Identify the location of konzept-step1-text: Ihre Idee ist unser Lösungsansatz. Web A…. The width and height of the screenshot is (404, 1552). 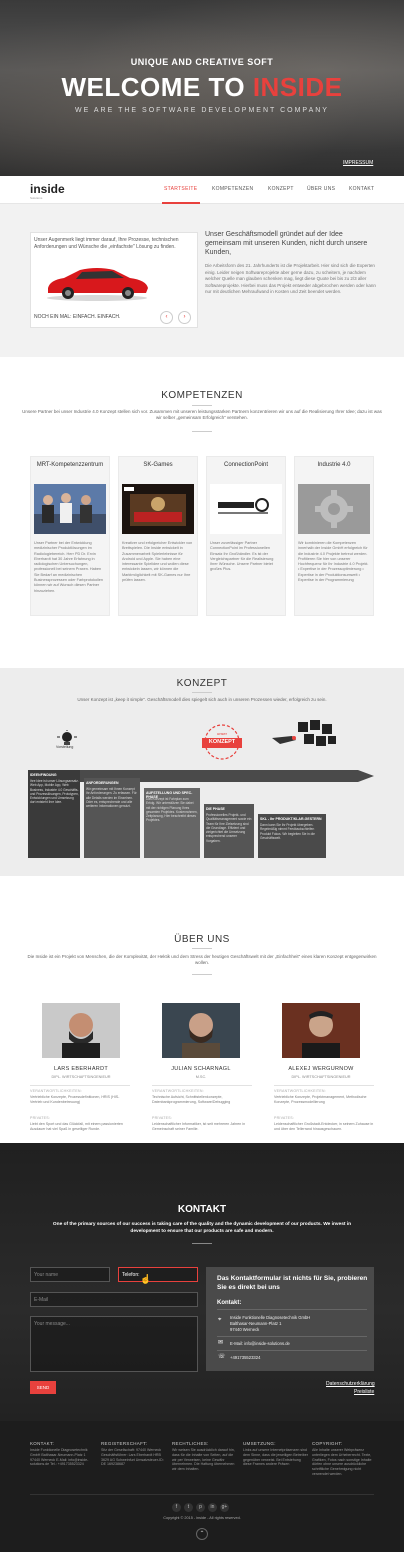
(54, 792).